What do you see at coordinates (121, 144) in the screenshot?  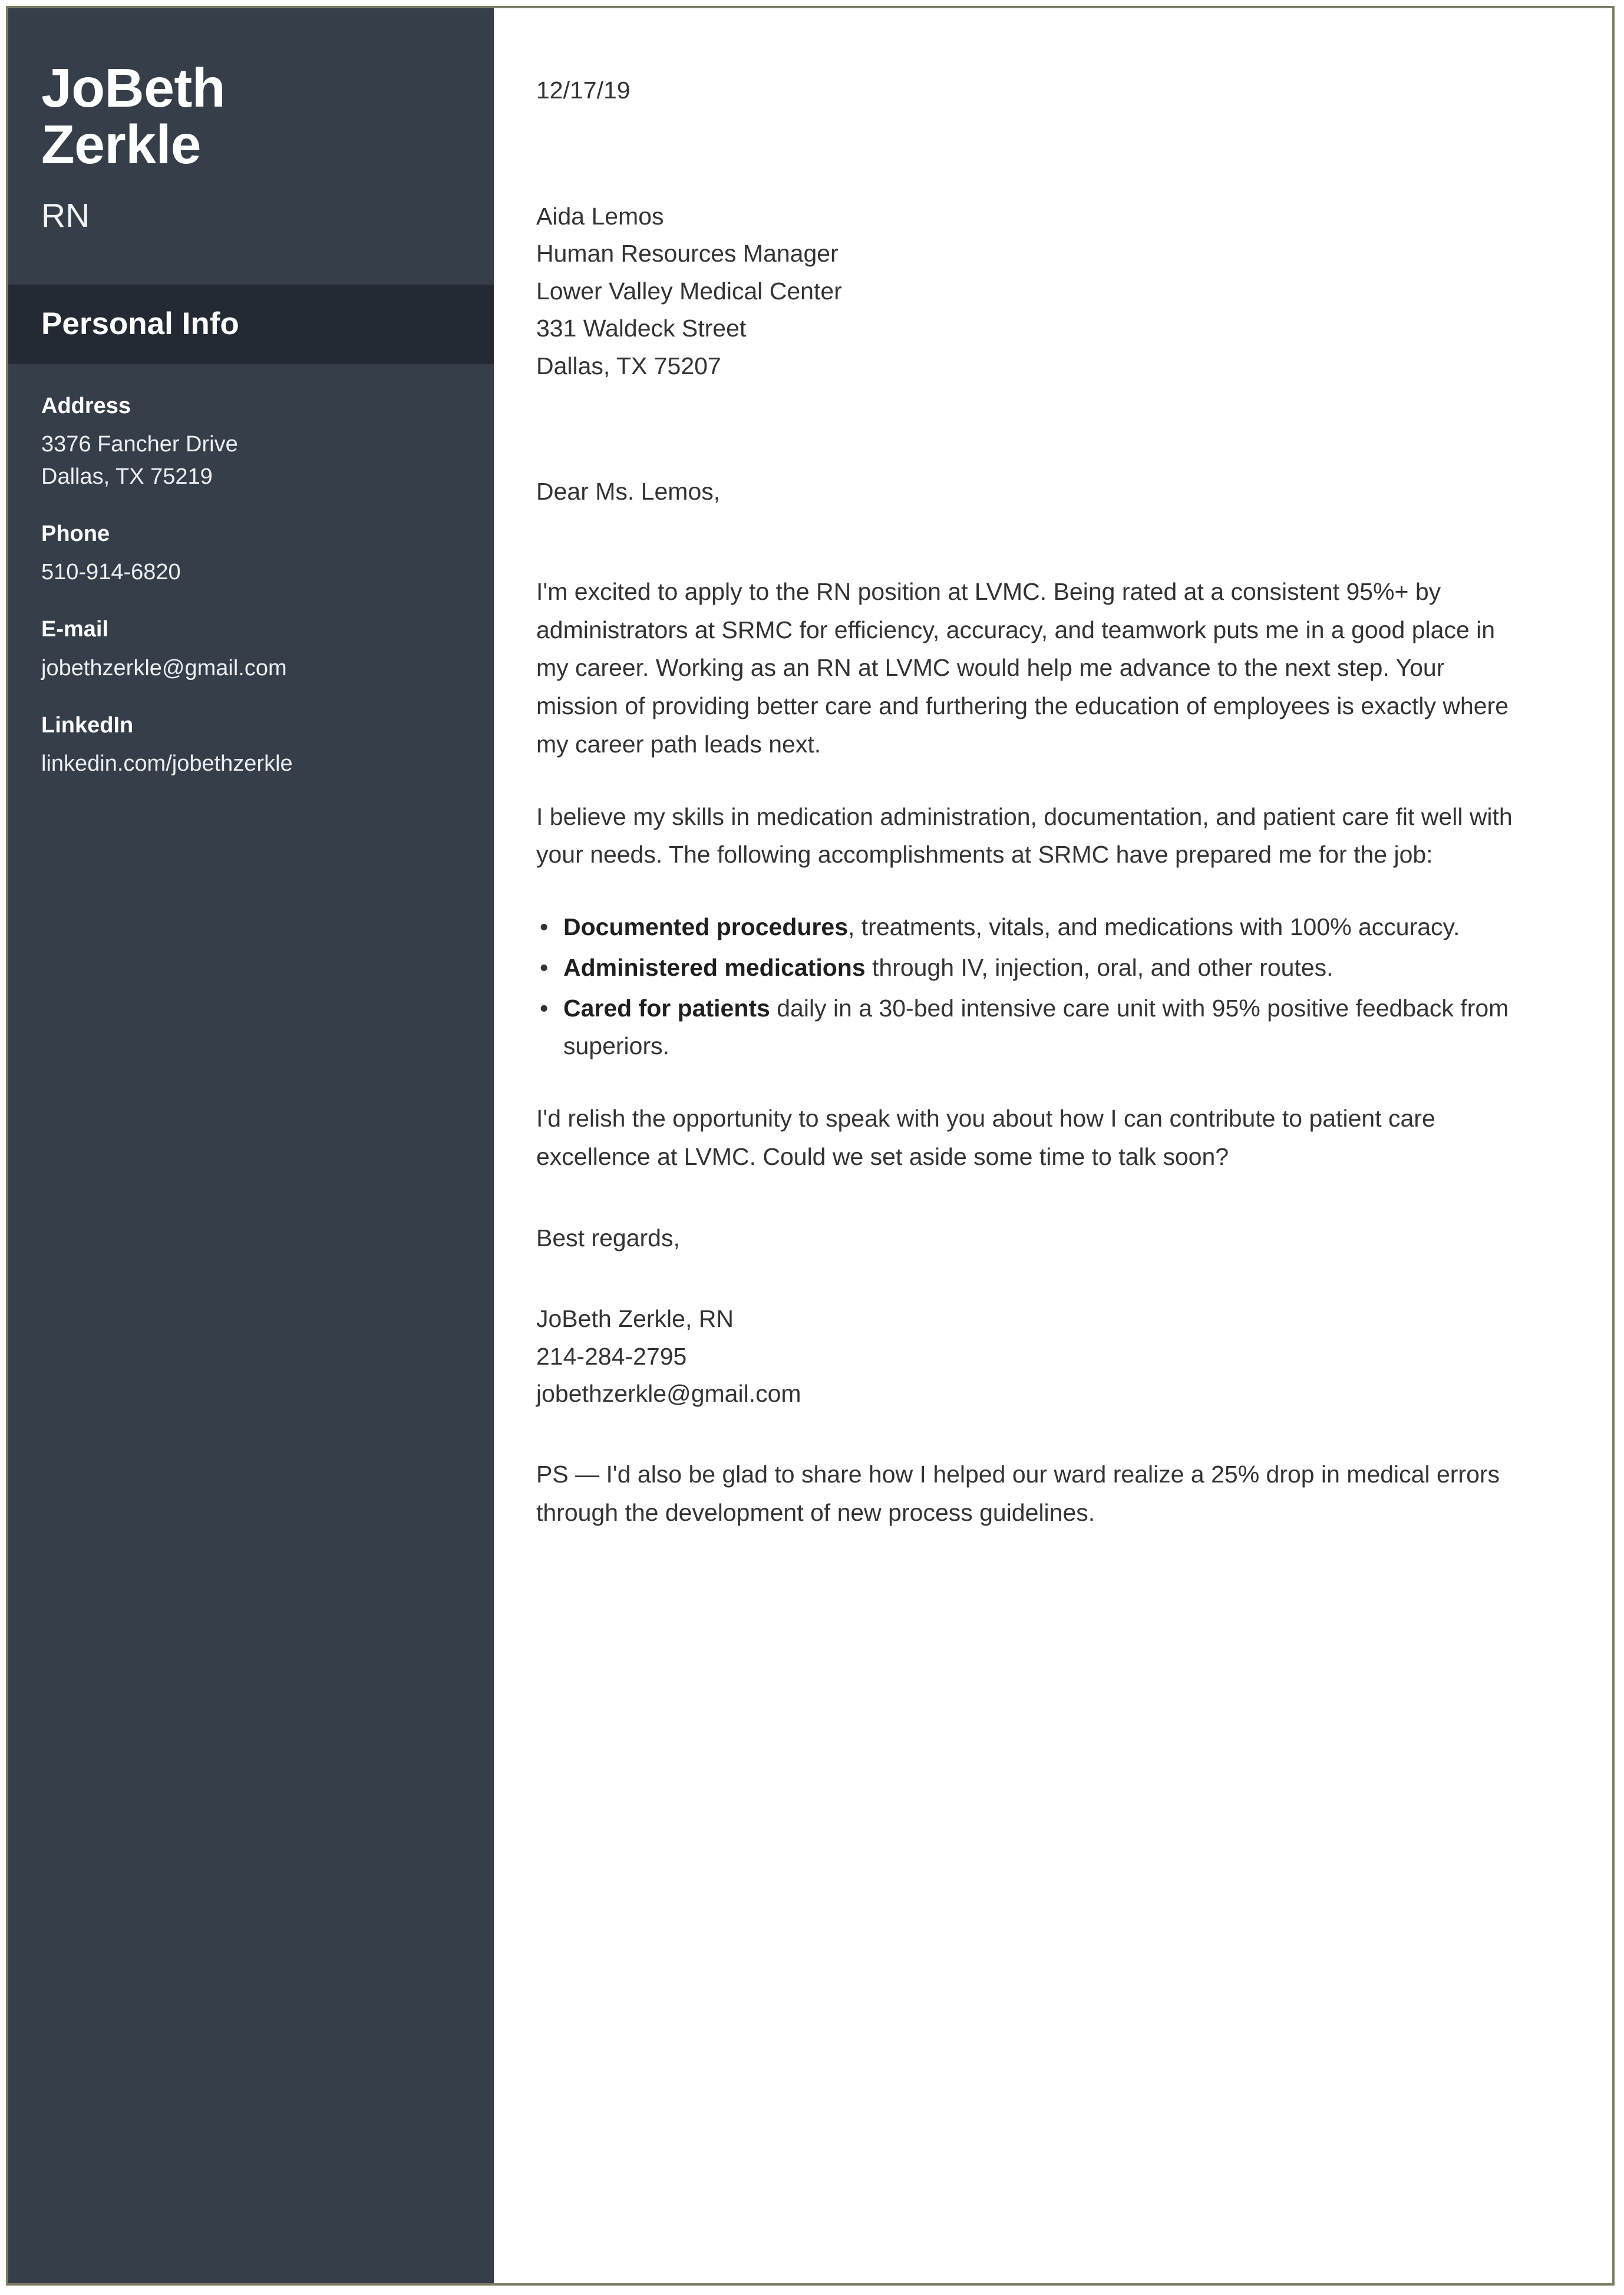 I see `candidate-last-name: Zerkle` at bounding box center [121, 144].